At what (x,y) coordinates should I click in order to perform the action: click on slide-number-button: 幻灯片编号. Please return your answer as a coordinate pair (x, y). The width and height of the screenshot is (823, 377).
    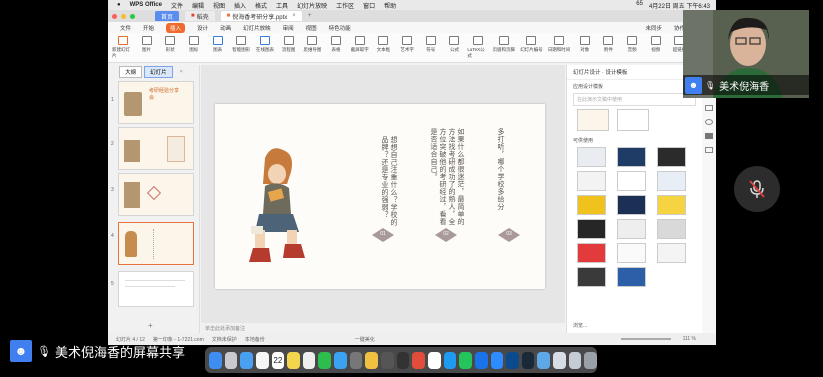
    Looking at the image, I should click on (532, 44).